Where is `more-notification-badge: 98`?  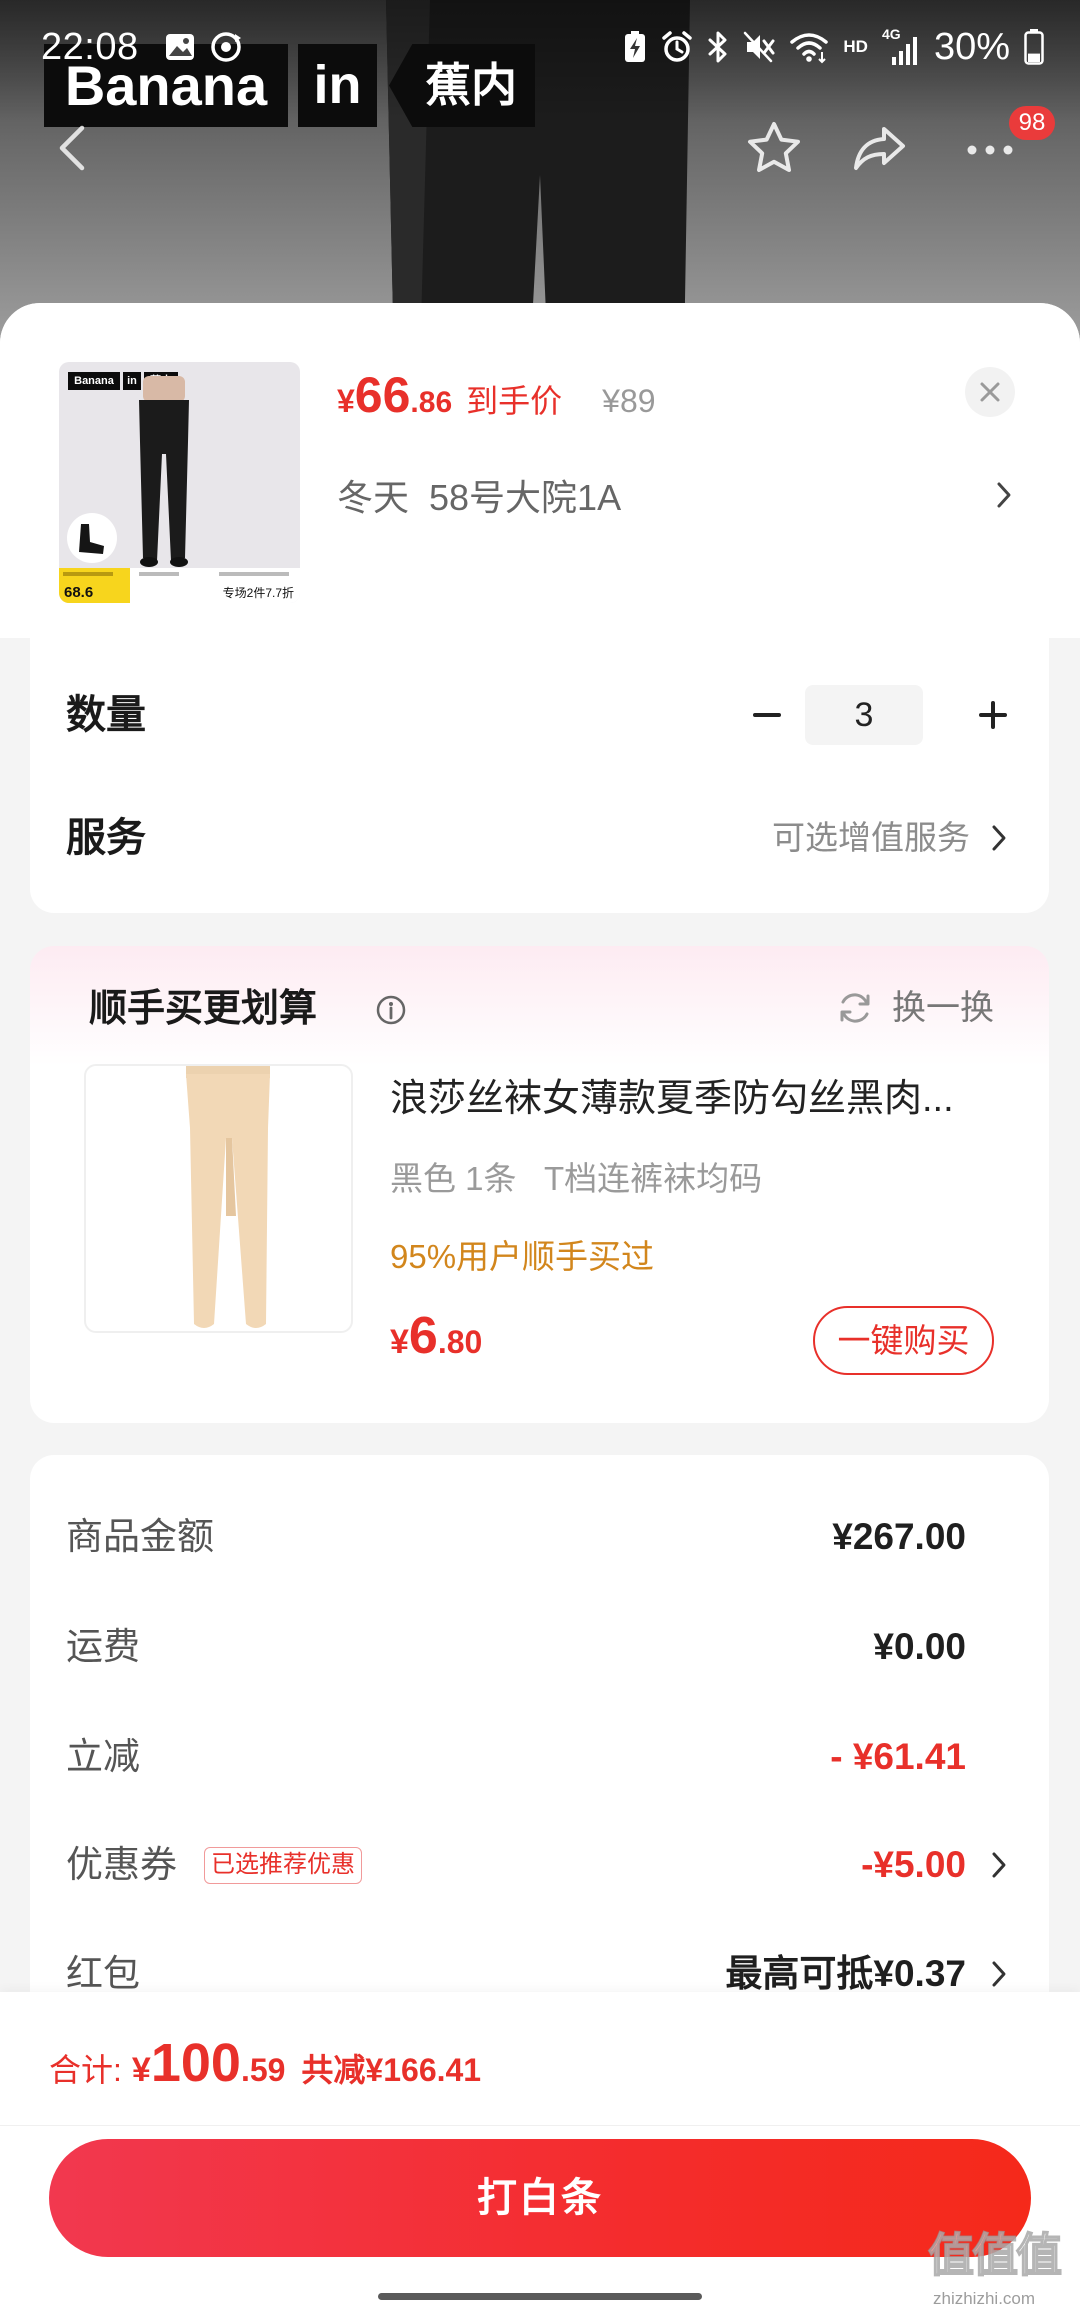
more-notification-badge: 98 is located at coordinates (1032, 123).